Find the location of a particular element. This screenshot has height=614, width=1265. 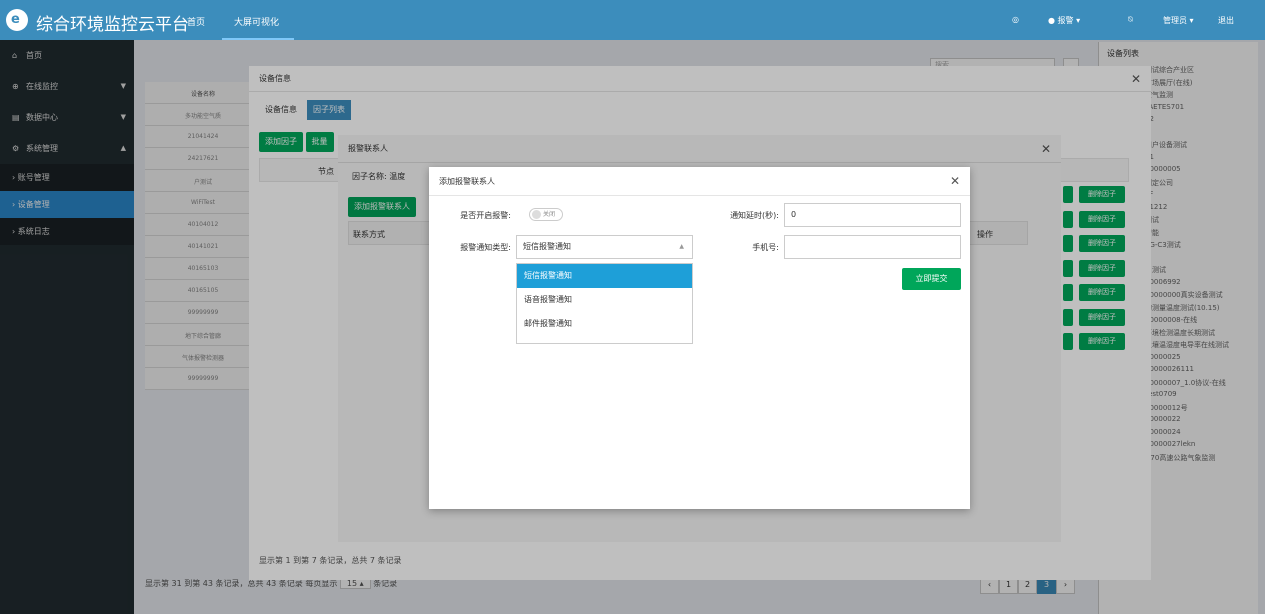

logout-link: 退出 is located at coordinates (1226, 20).